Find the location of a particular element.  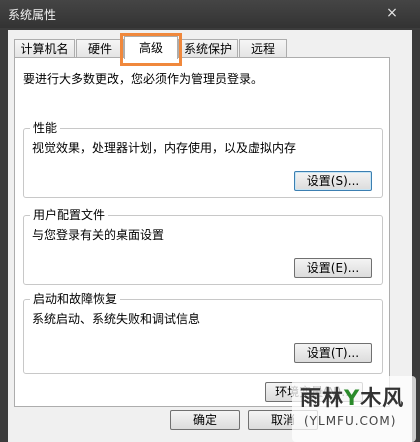

user-profiles-title: 用户配置文件 is located at coordinates (69, 215).